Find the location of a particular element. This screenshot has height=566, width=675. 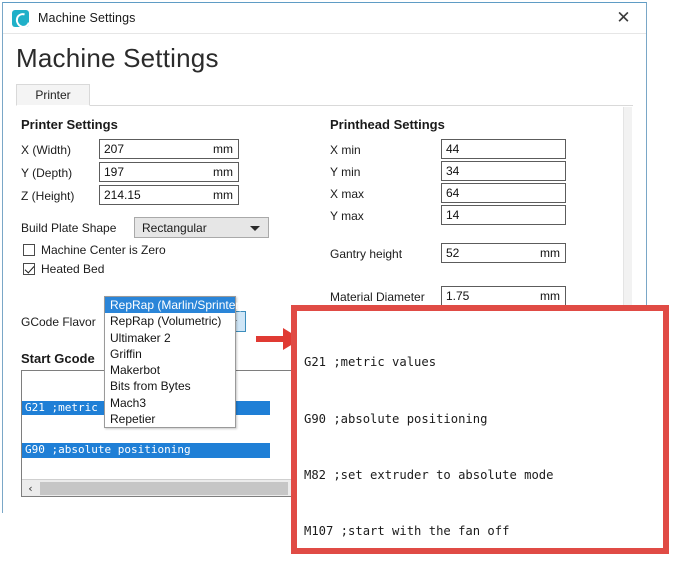

field-x-max-value: 64 is located at coordinates (453, 193).